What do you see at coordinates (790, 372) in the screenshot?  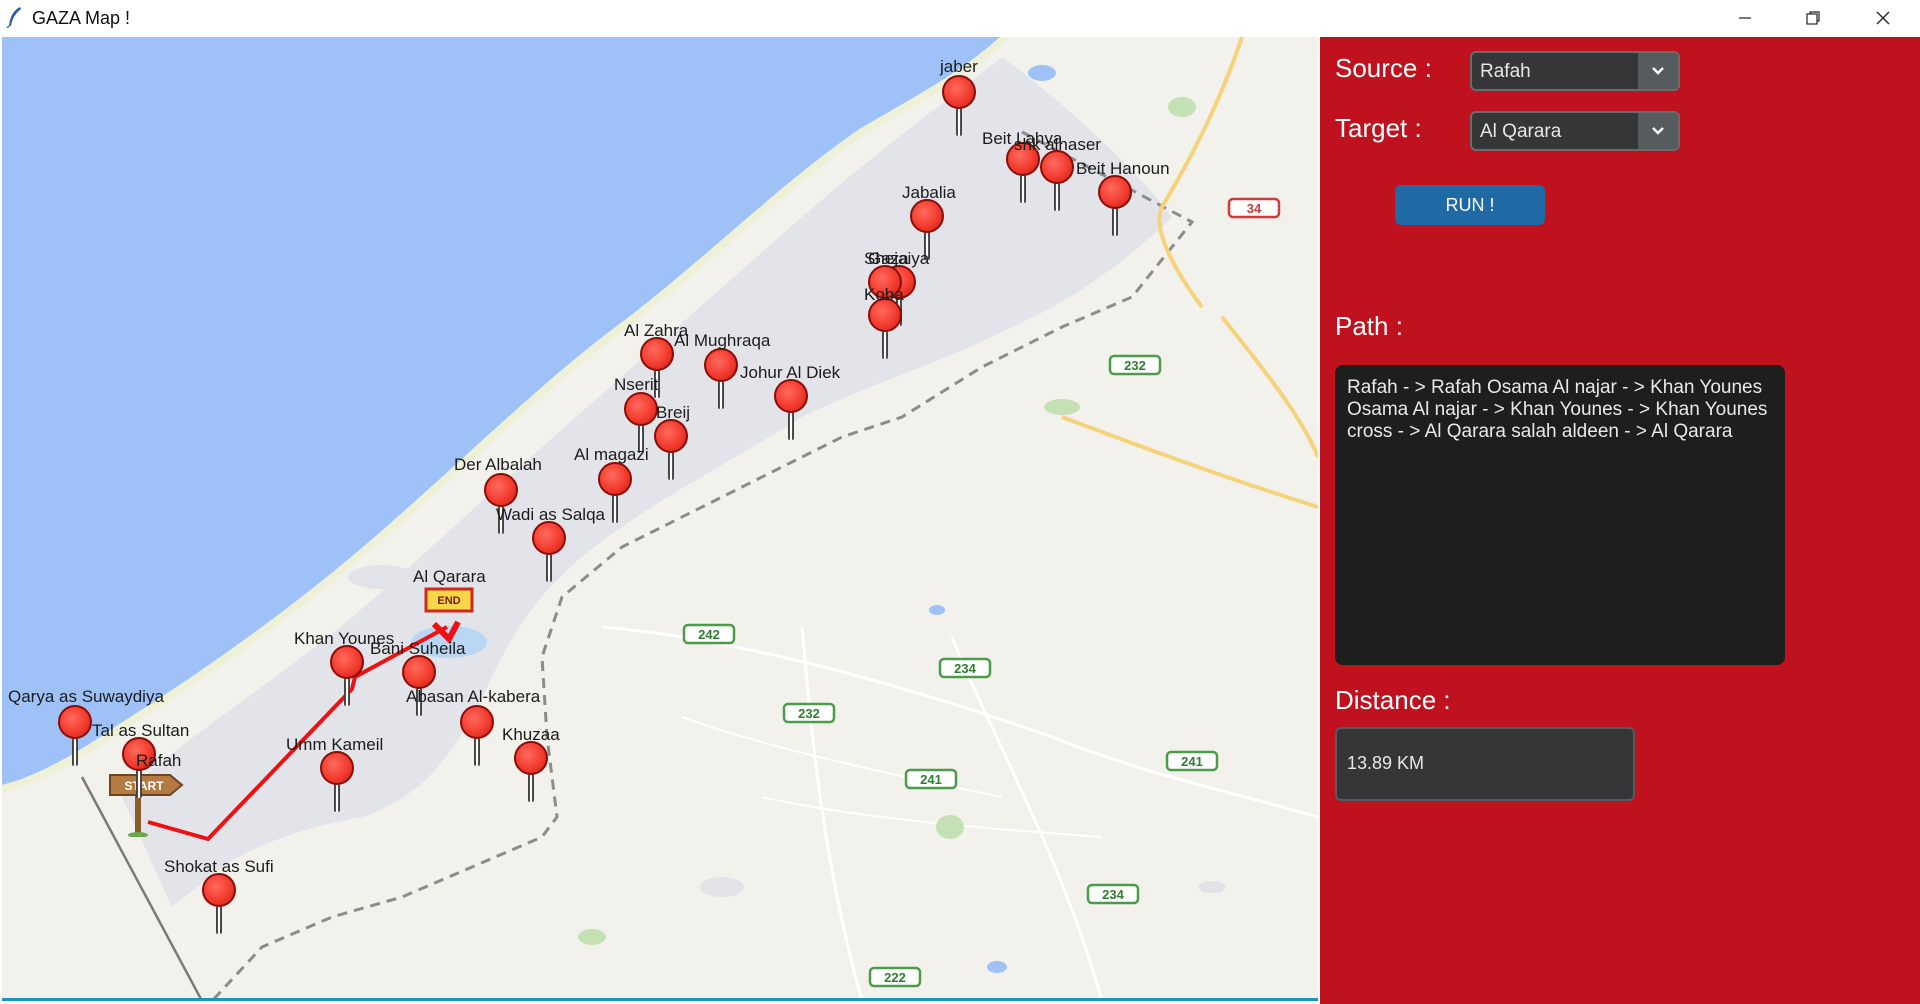 I see `marker-label: Johur Al Diek` at bounding box center [790, 372].